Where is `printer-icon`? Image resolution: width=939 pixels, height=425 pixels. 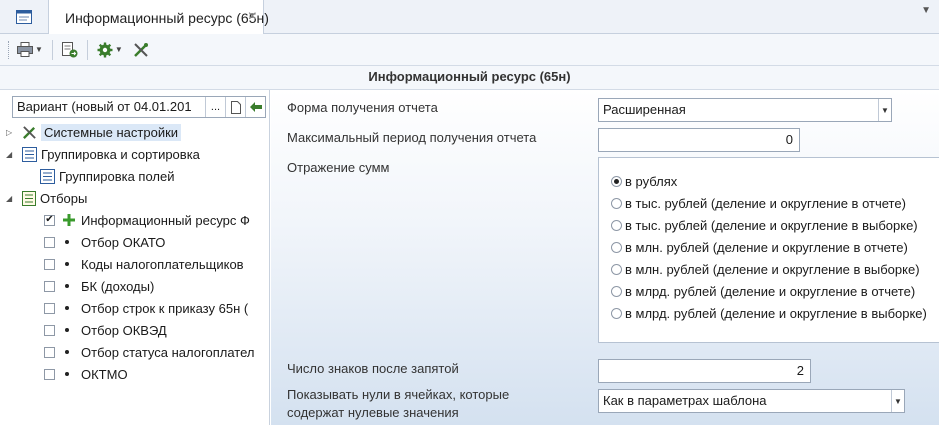
printer-icon is located at coordinates (25, 49).